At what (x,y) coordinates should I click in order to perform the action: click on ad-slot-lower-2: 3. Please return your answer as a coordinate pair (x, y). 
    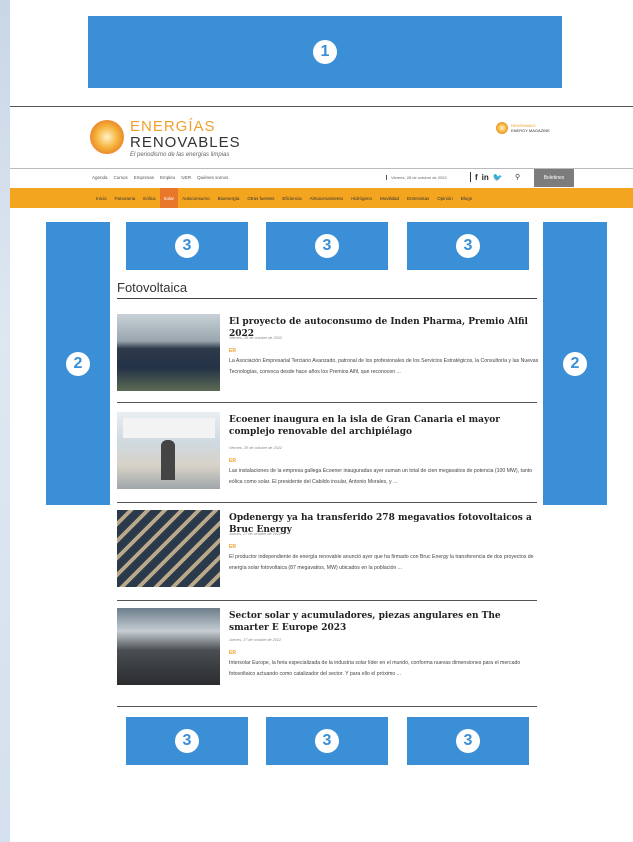
    Looking at the image, I should click on (327, 741).